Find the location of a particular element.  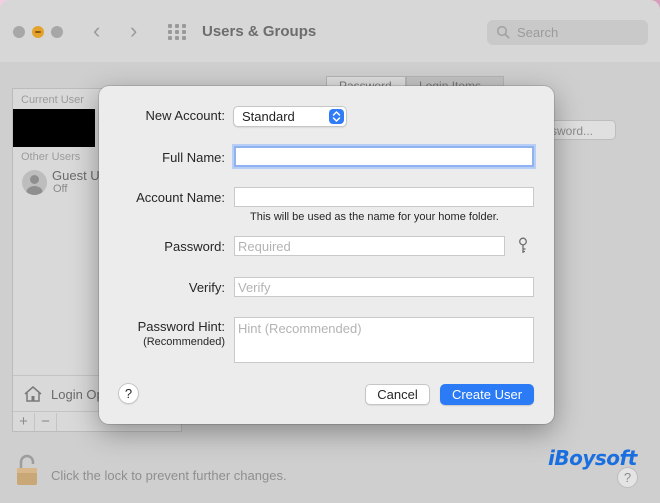

password-label: Password: is located at coordinates (194, 246).